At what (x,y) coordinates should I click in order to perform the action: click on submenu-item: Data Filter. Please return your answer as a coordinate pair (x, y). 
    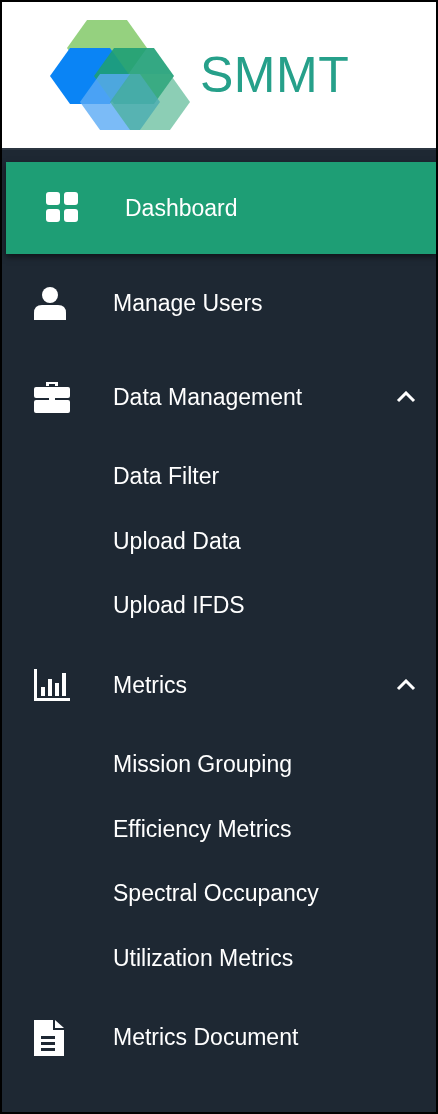
    Looking at the image, I should click on (219, 476).